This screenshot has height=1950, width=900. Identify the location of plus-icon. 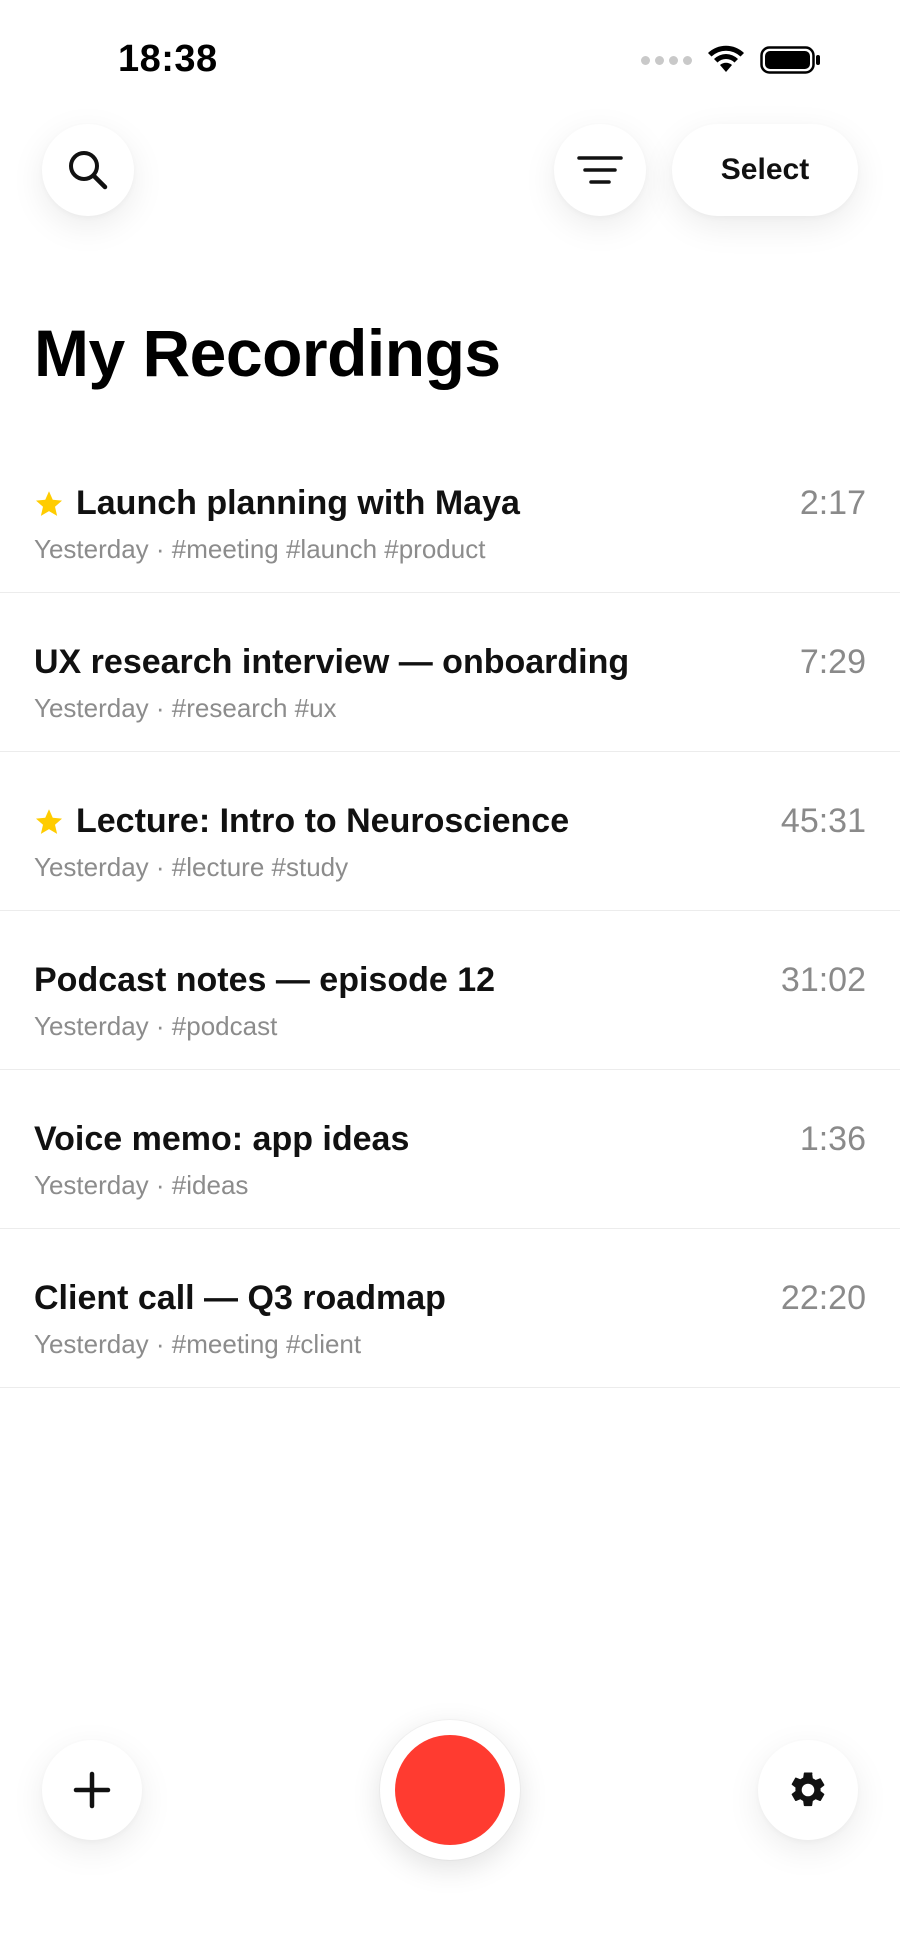
(92, 1790).